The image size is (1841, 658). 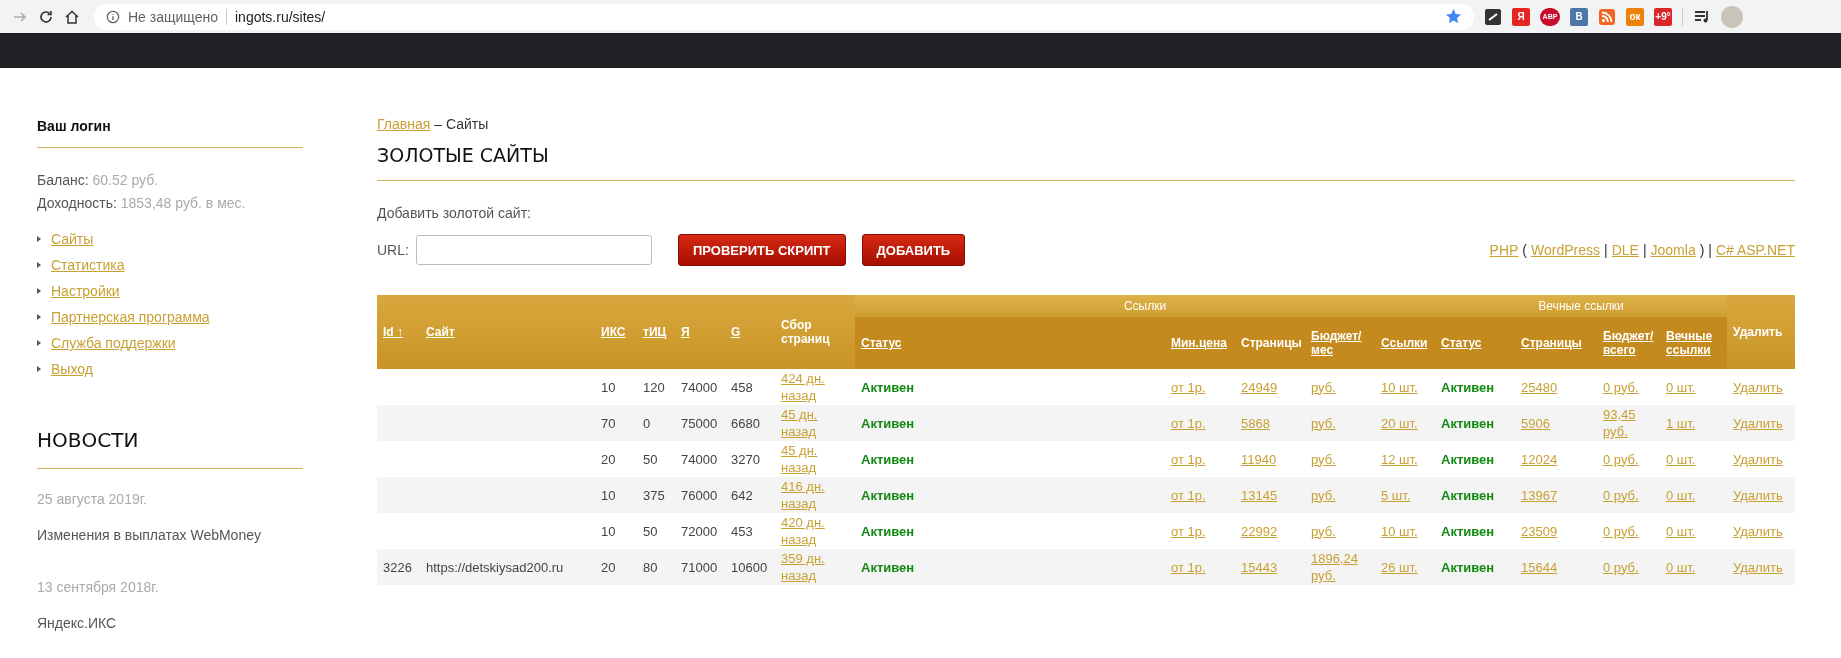 What do you see at coordinates (608, 567) in the screenshot?
I see `table-cell: 20` at bounding box center [608, 567].